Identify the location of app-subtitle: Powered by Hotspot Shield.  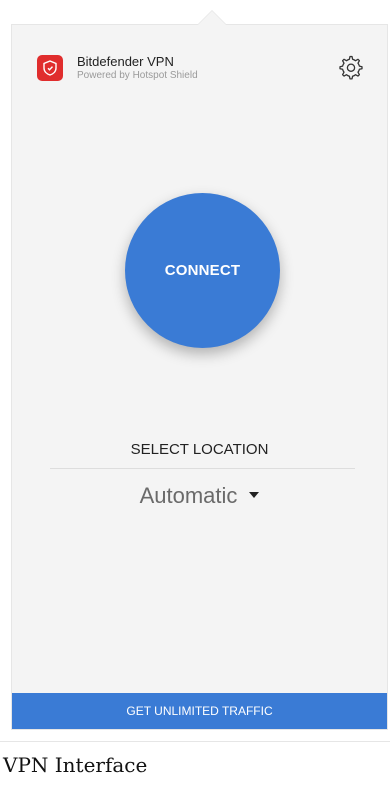
(137, 75).